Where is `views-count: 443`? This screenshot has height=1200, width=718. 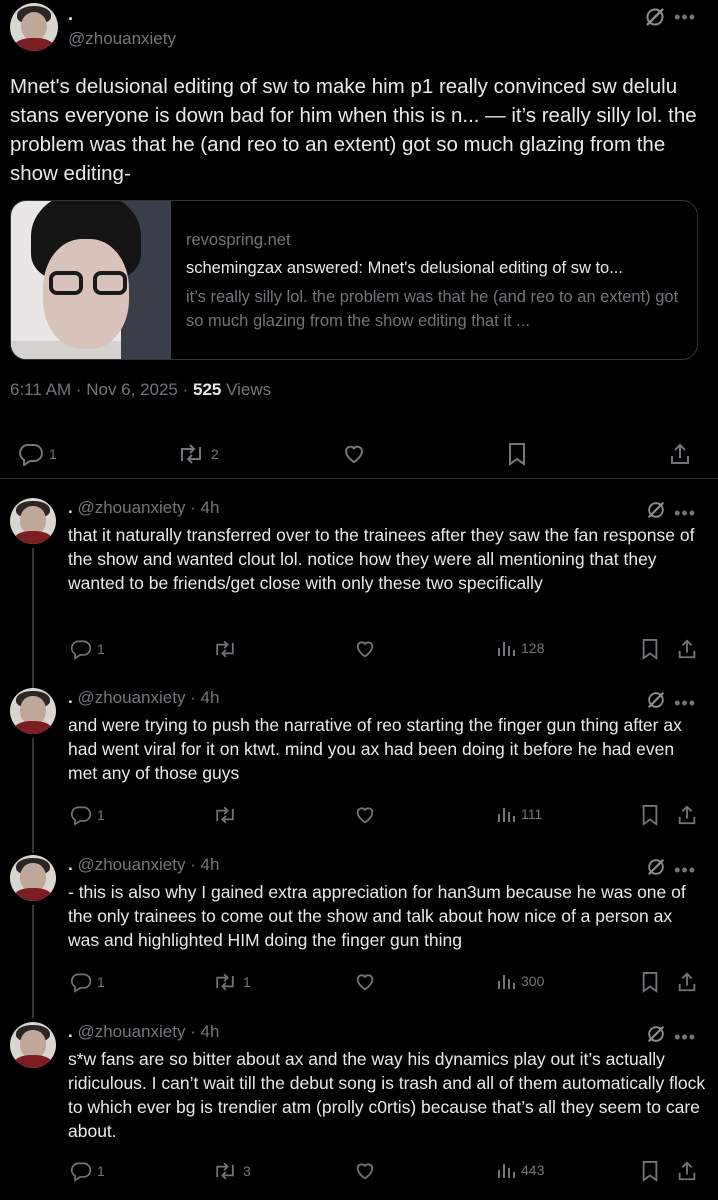
views-count: 443 is located at coordinates (533, 1170).